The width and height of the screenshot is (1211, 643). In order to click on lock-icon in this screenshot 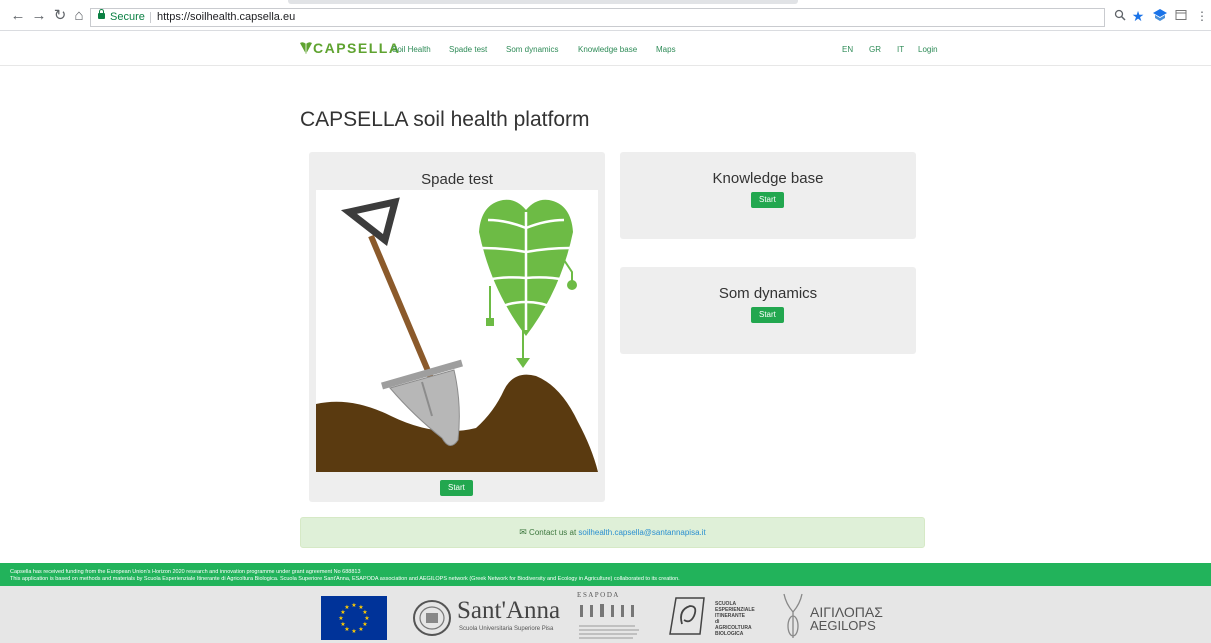, I will do `click(101, 14)`.